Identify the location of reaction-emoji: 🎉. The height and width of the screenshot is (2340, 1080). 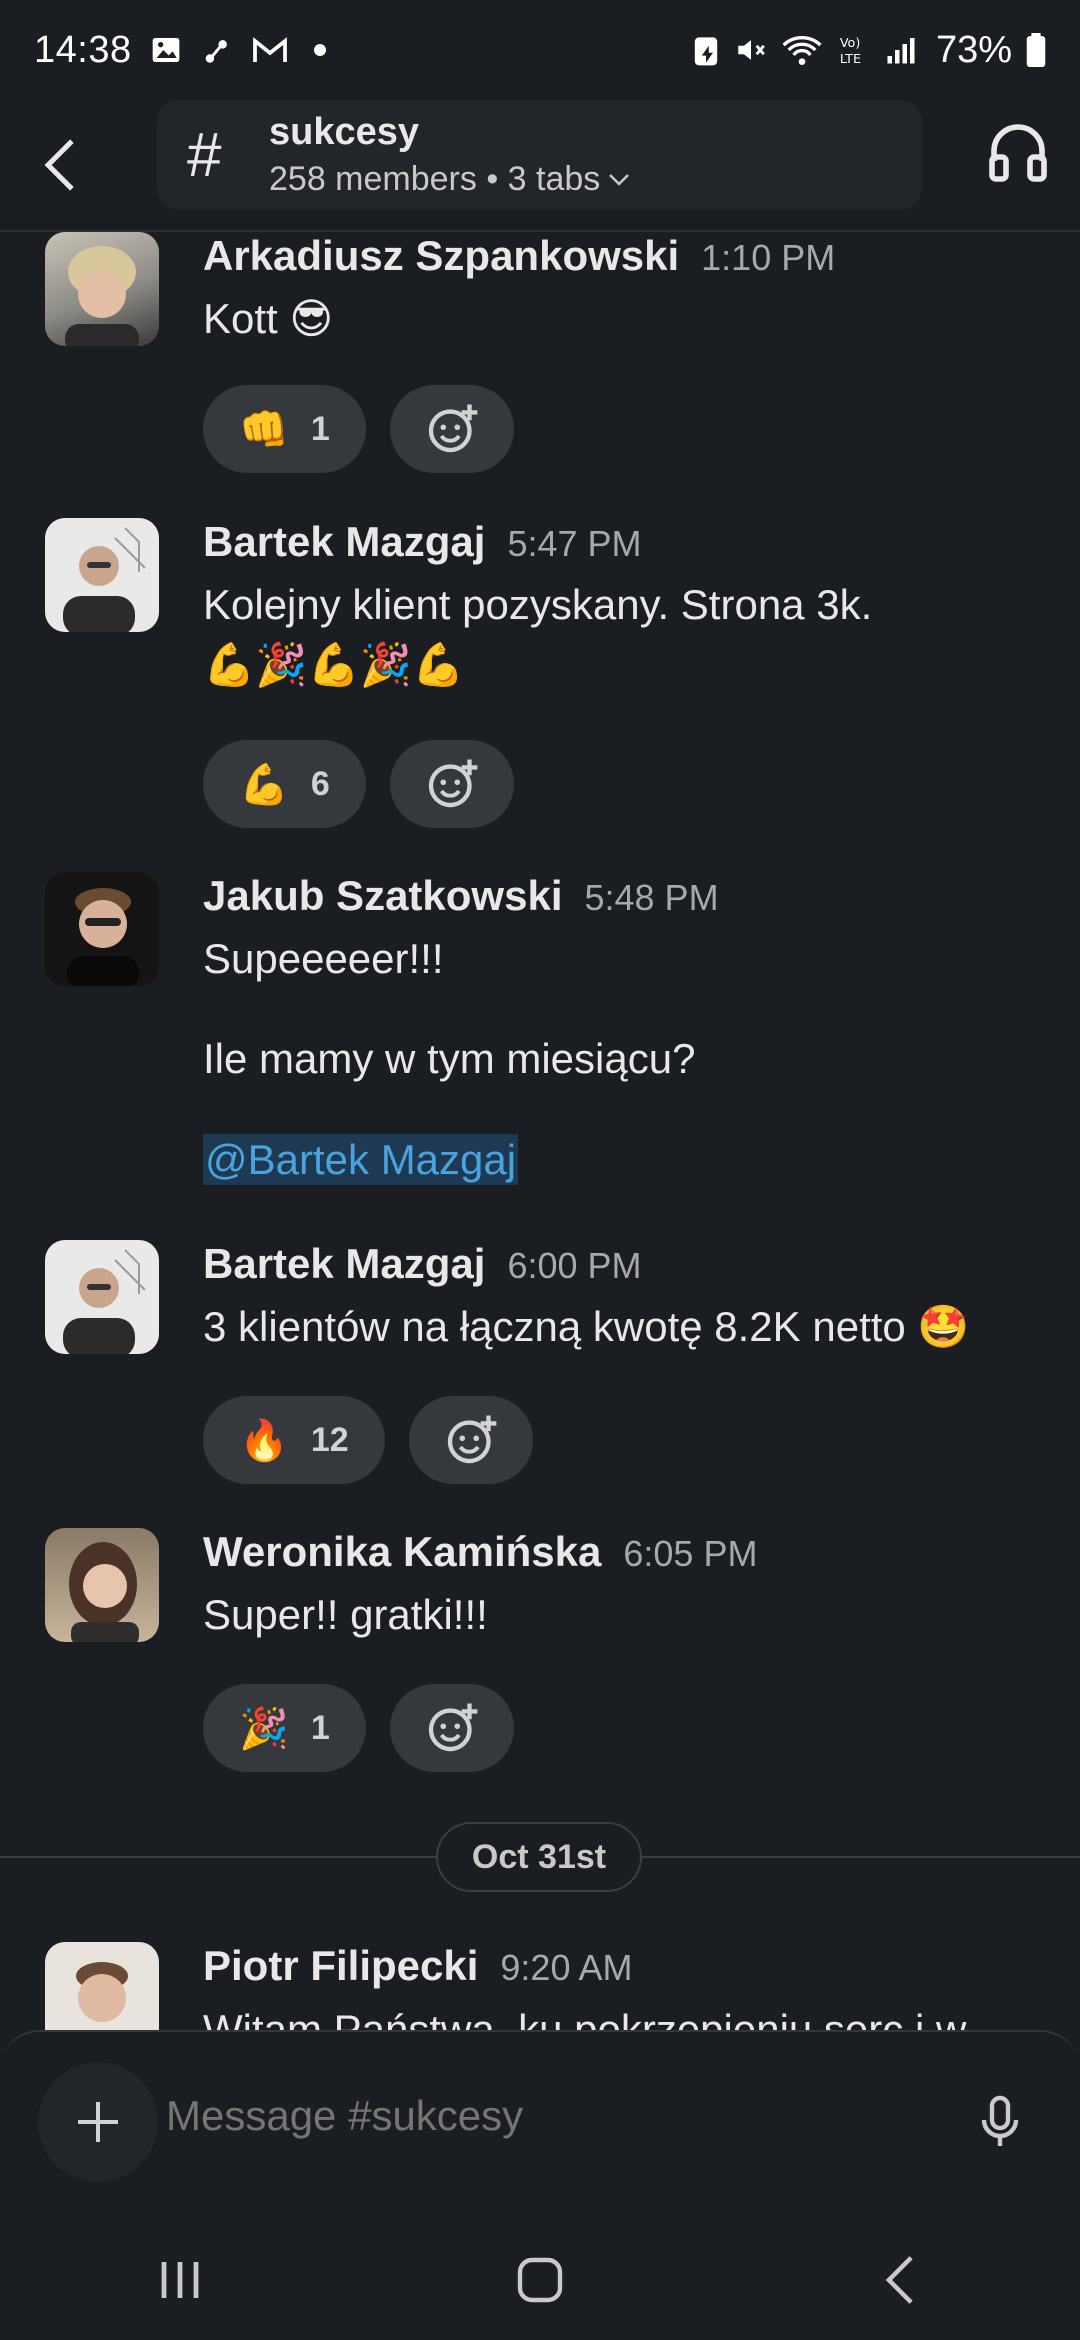
(264, 1728).